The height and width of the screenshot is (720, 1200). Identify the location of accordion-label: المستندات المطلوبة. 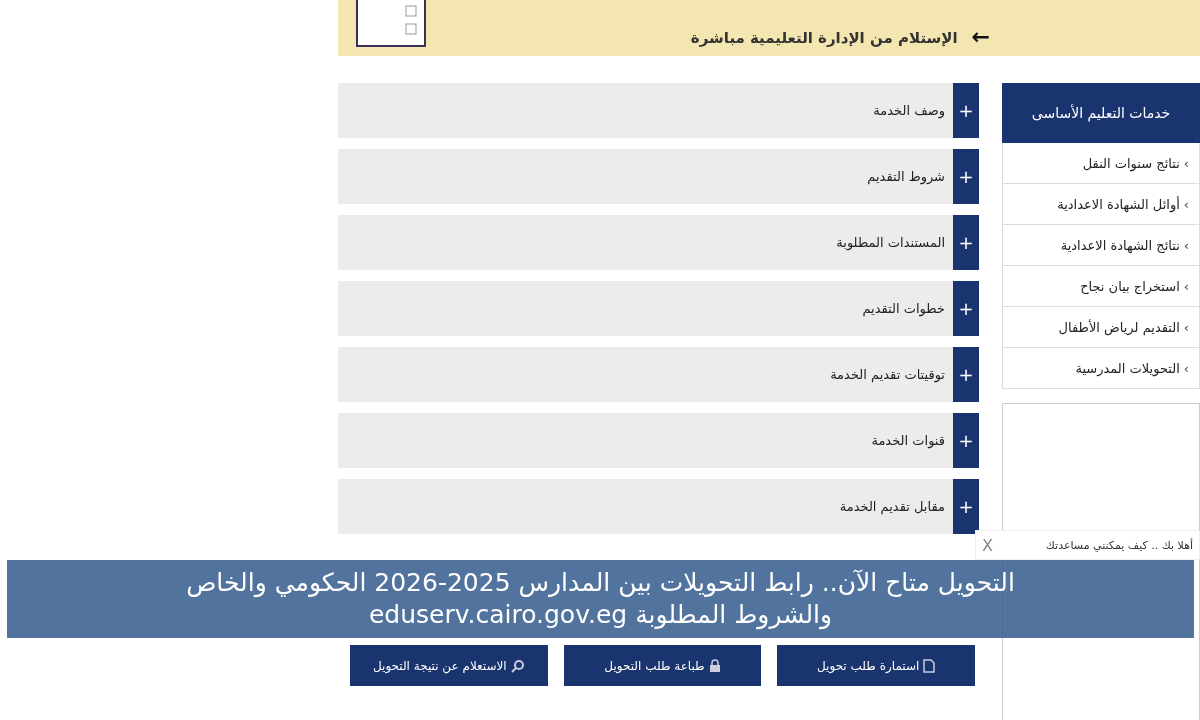
(890, 242).